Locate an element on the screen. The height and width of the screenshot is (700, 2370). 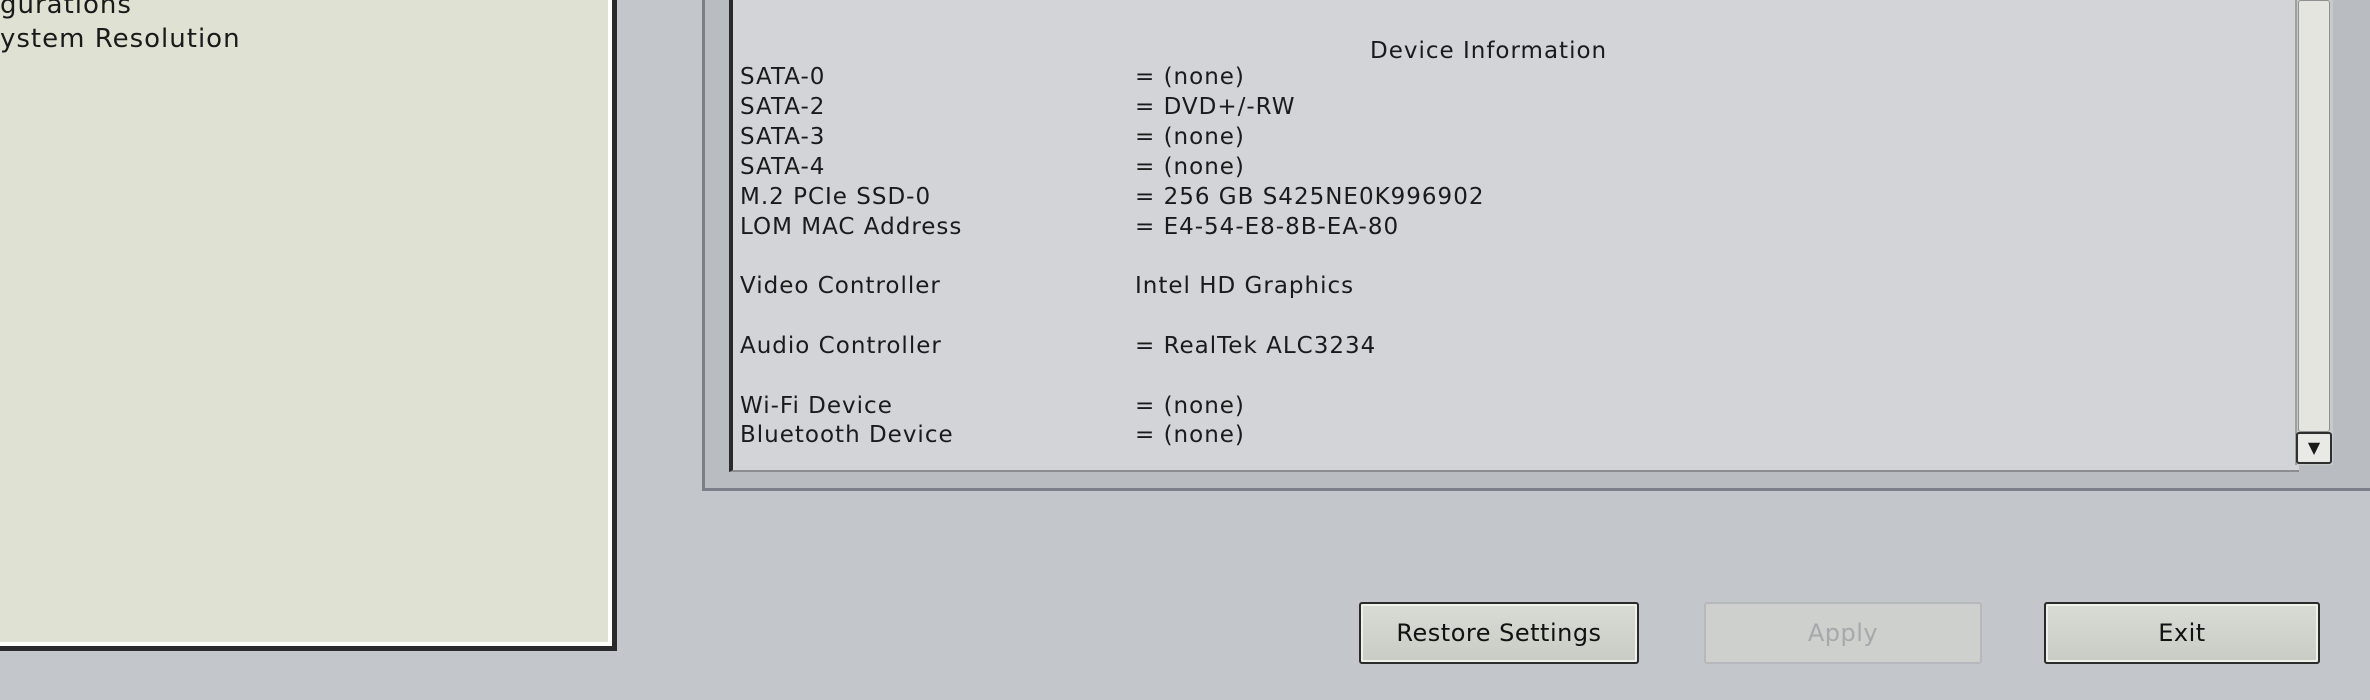
chevron-down-icon: ▼ is located at coordinates (2314, 447).